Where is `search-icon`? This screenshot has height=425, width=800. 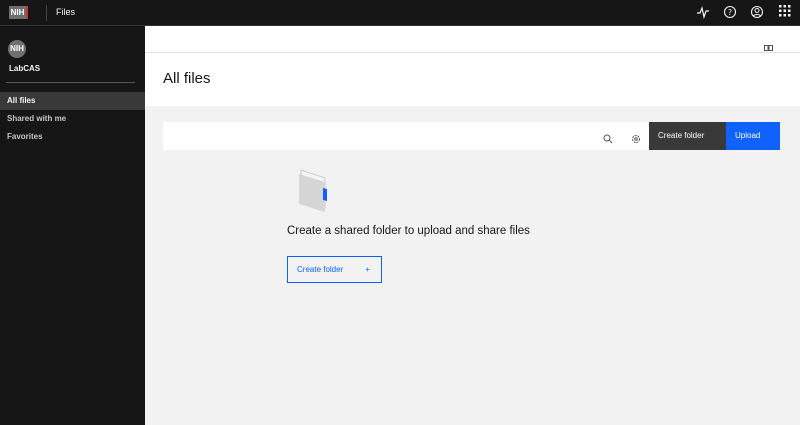 search-icon is located at coordinates (608, 140).